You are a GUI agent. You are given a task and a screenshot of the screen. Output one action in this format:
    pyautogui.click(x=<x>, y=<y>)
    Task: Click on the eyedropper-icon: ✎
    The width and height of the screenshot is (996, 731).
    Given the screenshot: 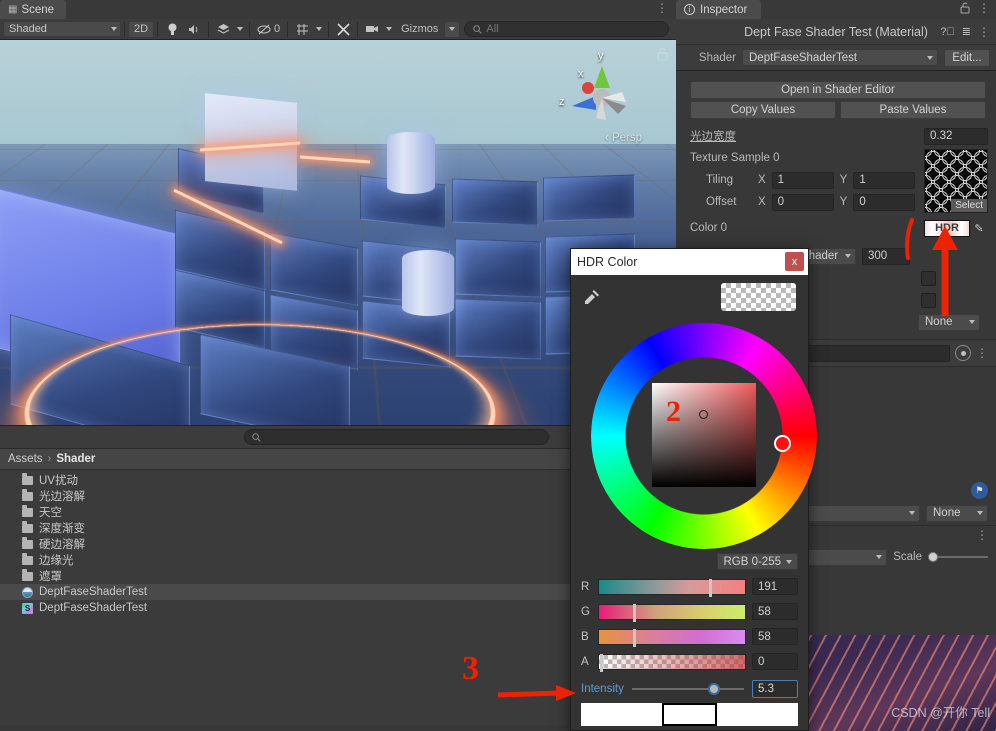 What is the action you would take?
    pyautogui.click(x=979, y=228)
    